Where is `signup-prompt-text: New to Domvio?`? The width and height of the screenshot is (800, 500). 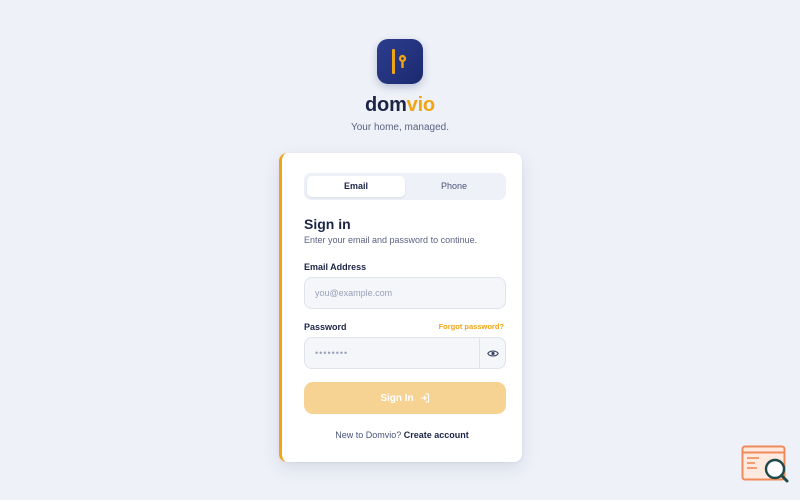
signup-prompt-text: New to Domvio? is located at coordinates (369, 435).